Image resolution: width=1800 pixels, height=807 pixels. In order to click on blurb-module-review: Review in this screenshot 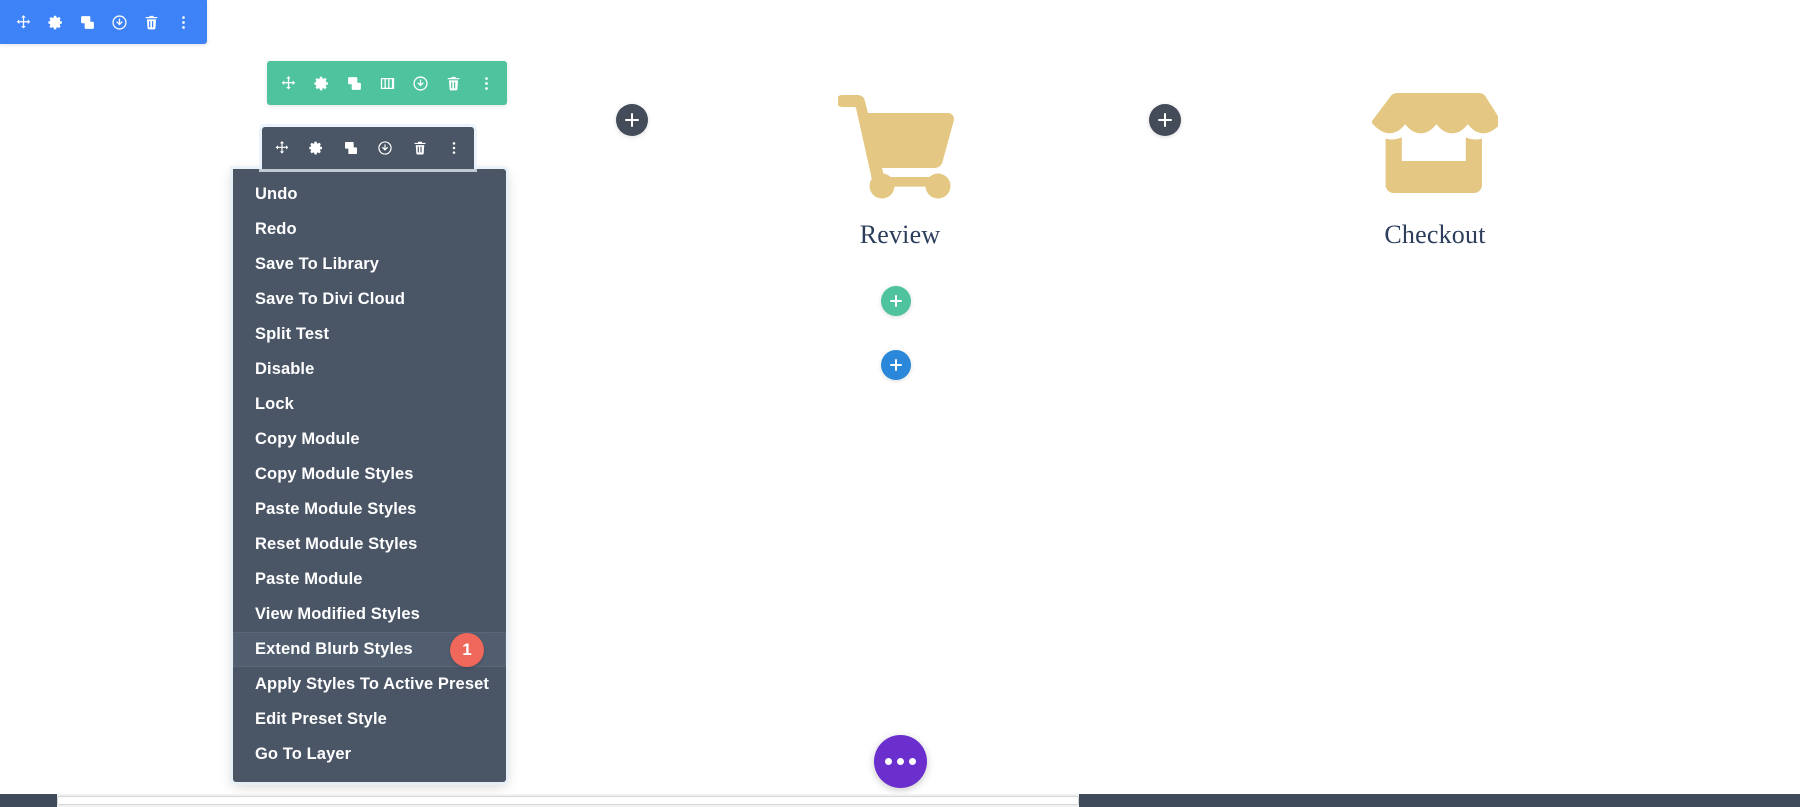, I will do `click(900, 169)`.